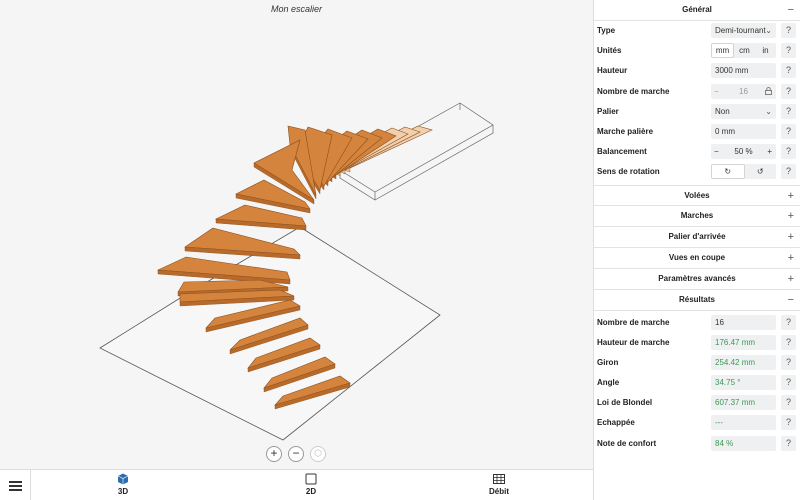  Describe the element at coordinates (15, 482) in the screenshot. I see `hamburger-icon` at that location.